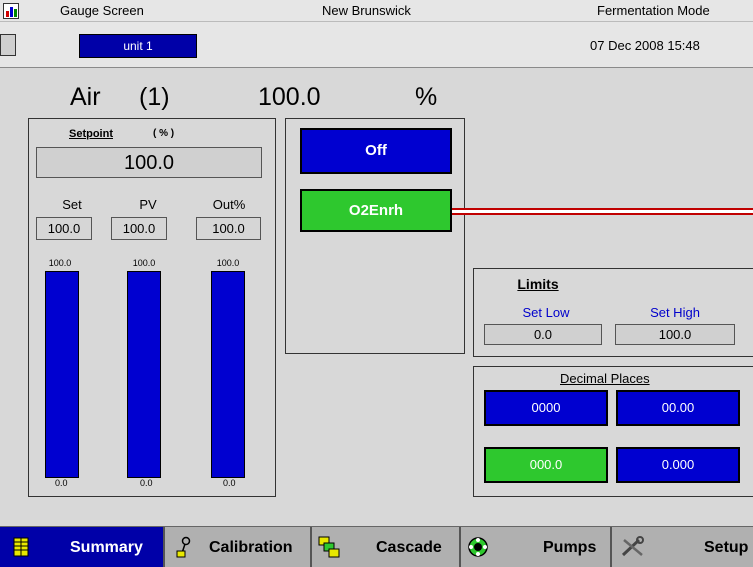 The width and height of the screenshot is (753, 567). I want to click on set-bar, so click(62, 374).